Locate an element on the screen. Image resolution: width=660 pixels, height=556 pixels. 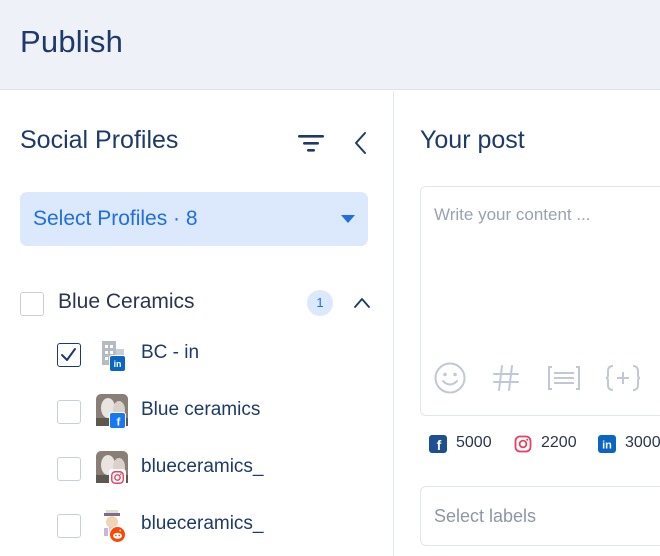
checkmark-icon is located at coordinates (68, 354).